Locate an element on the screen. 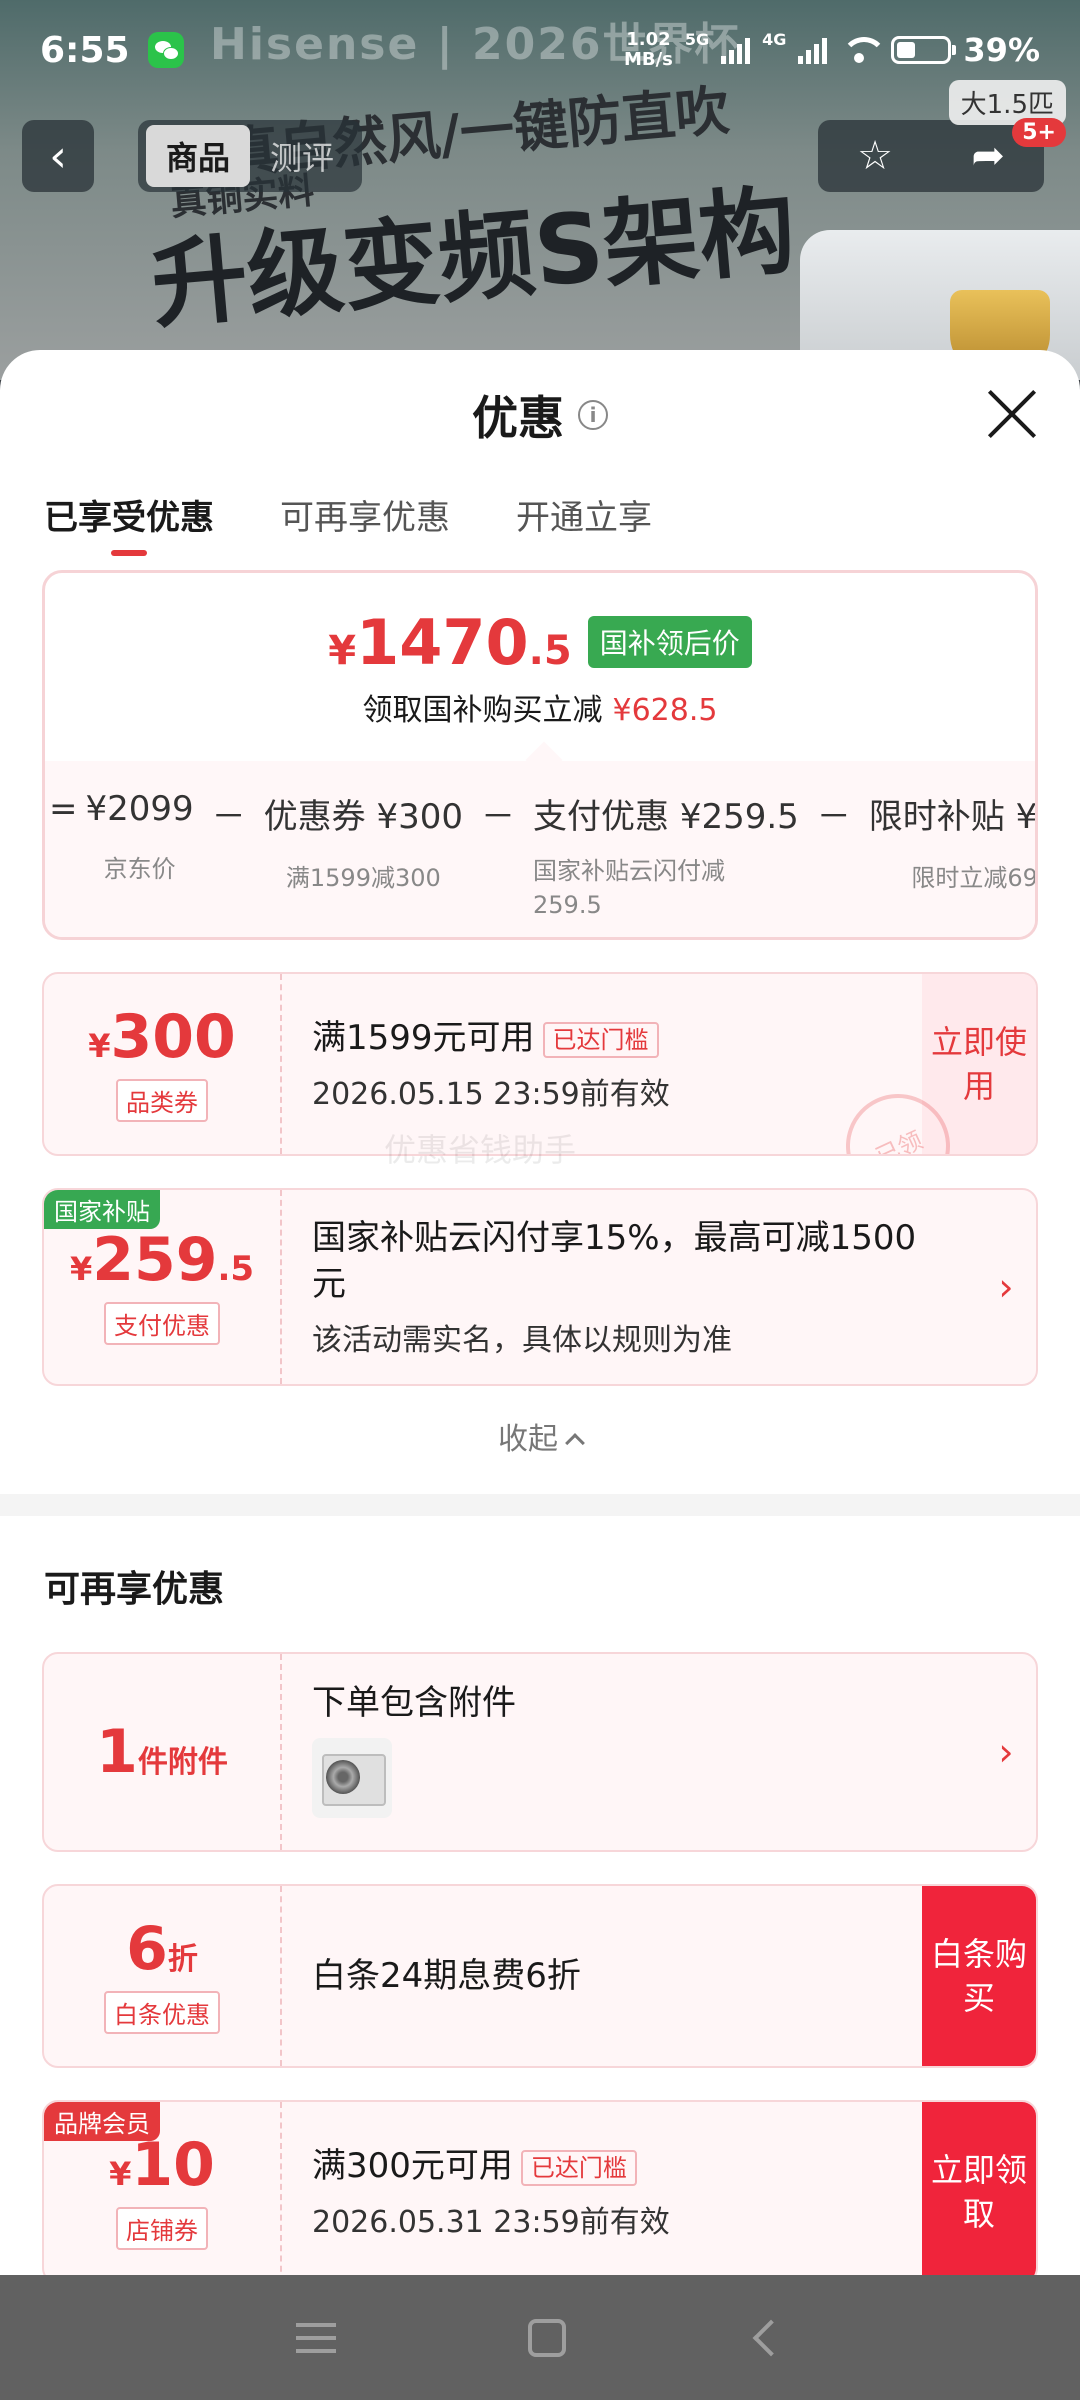 The height and width of the screenshot is (2400, 1080). tab-enjoyed-discounts: 已享受优惠 is located at coordinates (129, 525).